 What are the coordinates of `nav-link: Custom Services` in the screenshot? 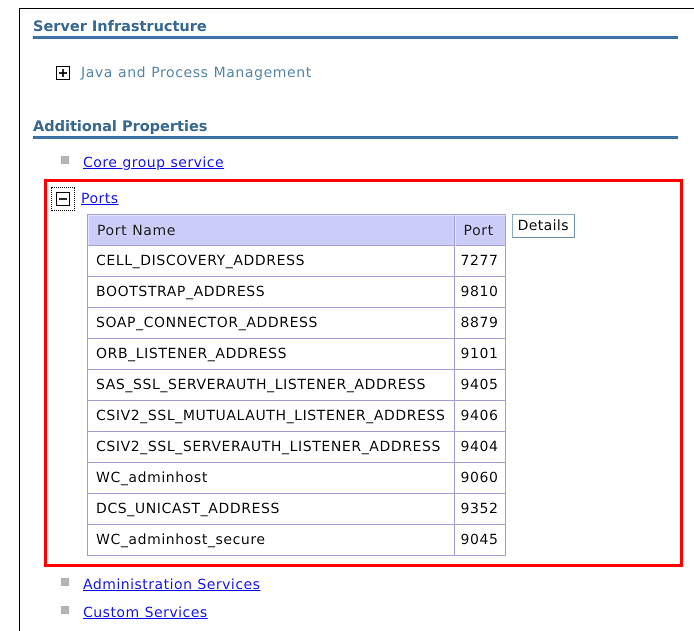 It's located at (145, 613).